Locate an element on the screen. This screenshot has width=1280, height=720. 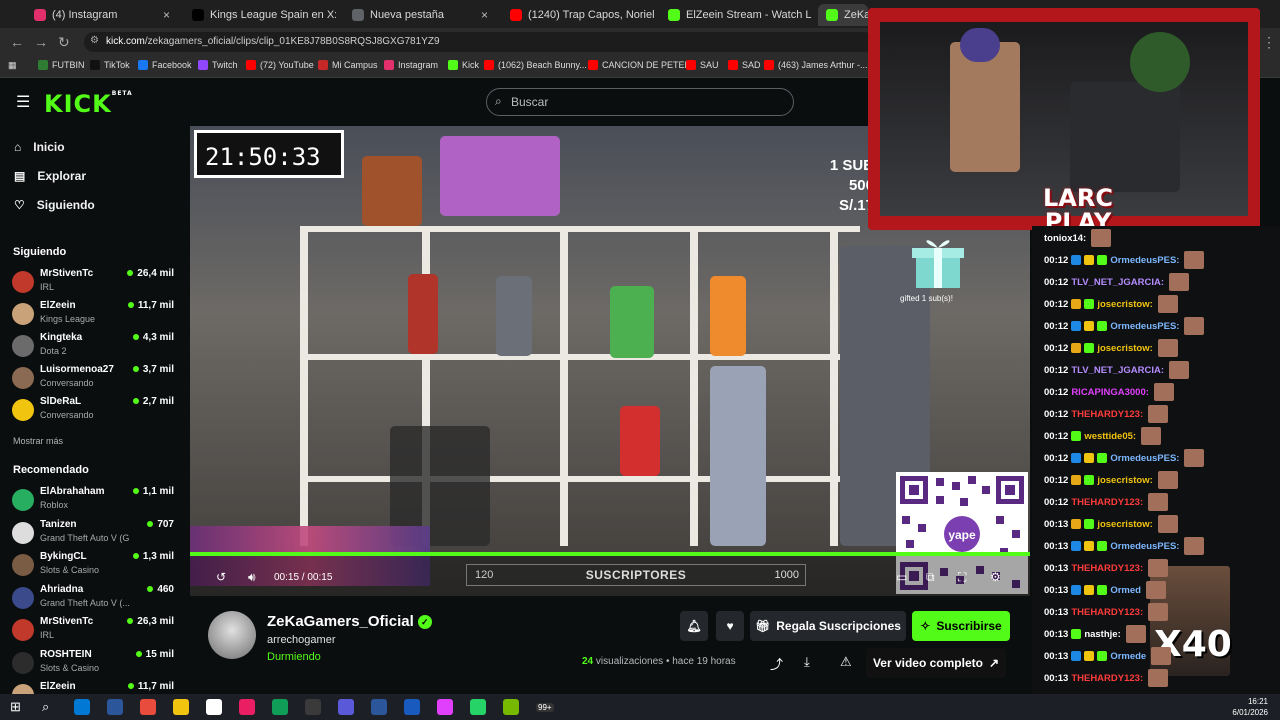
sidebar-nav-siguiendo: ♡ Siguiendo is located at coordinates (54, 205).